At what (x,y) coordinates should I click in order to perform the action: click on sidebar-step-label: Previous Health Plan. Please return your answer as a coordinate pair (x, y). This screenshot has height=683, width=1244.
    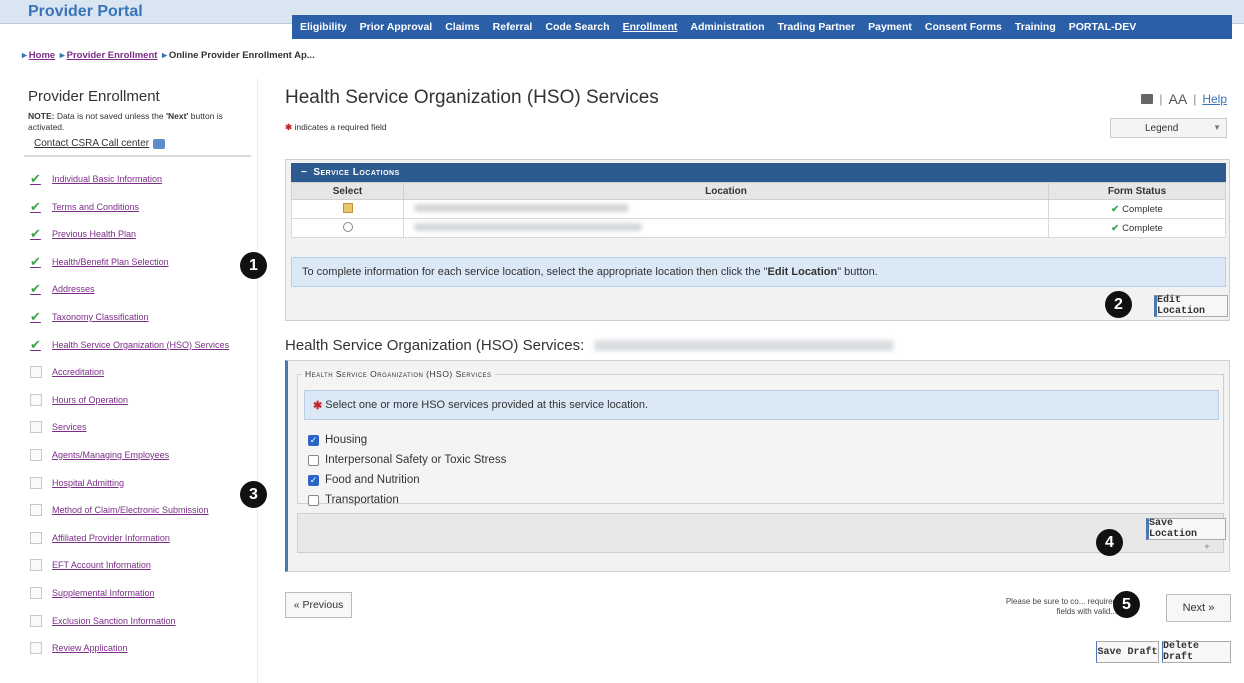
    Looking at the image, I should click on (94, 234).